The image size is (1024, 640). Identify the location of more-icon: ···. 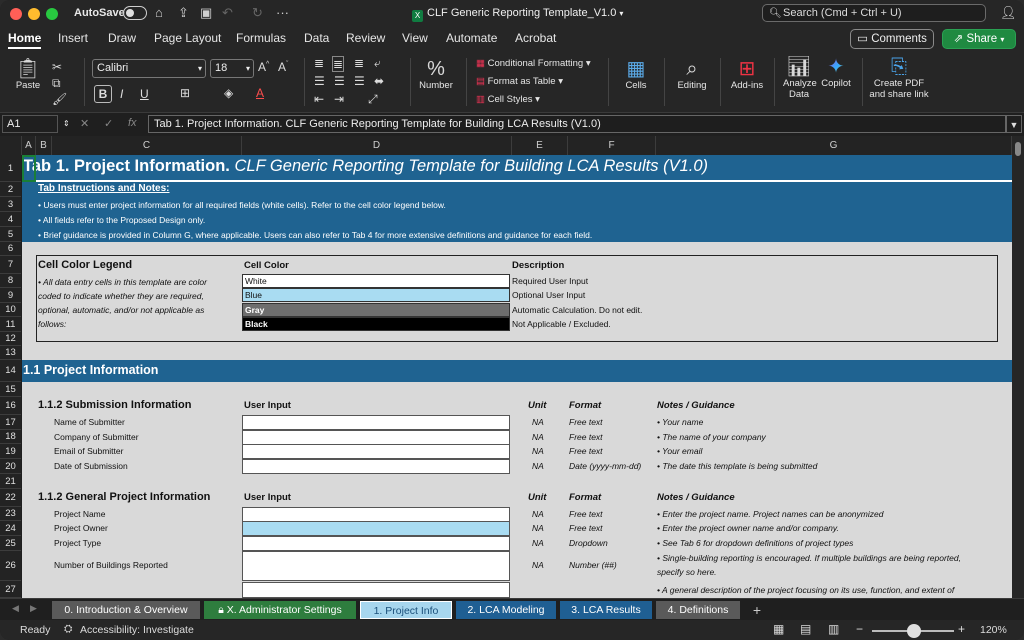
(282, 12).